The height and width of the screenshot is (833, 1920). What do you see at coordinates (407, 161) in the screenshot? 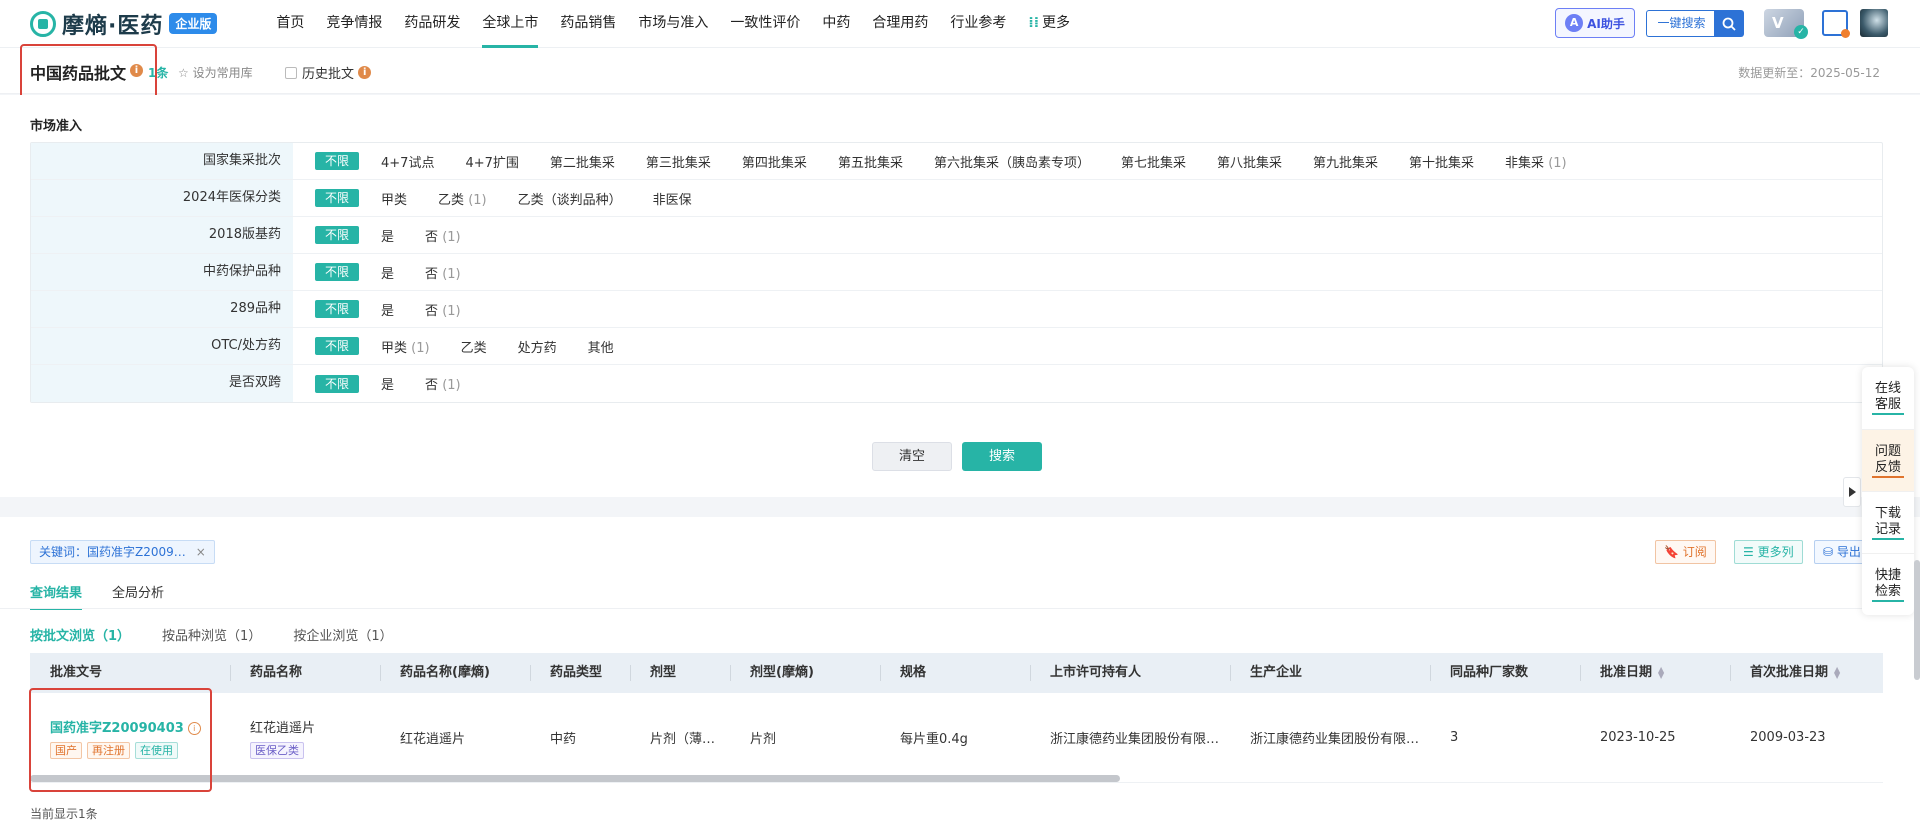
I see `filter-option: 4+7试点` at bounding box center [407, 161].